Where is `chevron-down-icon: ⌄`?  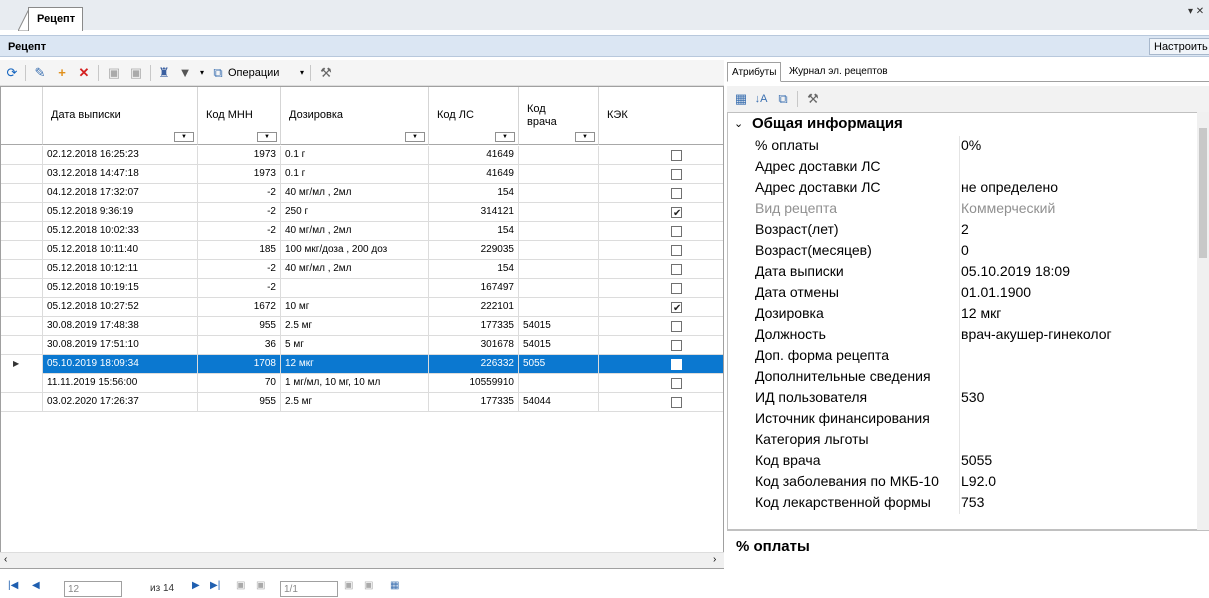
chevron-down-icon: ⌄ is located at coordinates (738, 123).